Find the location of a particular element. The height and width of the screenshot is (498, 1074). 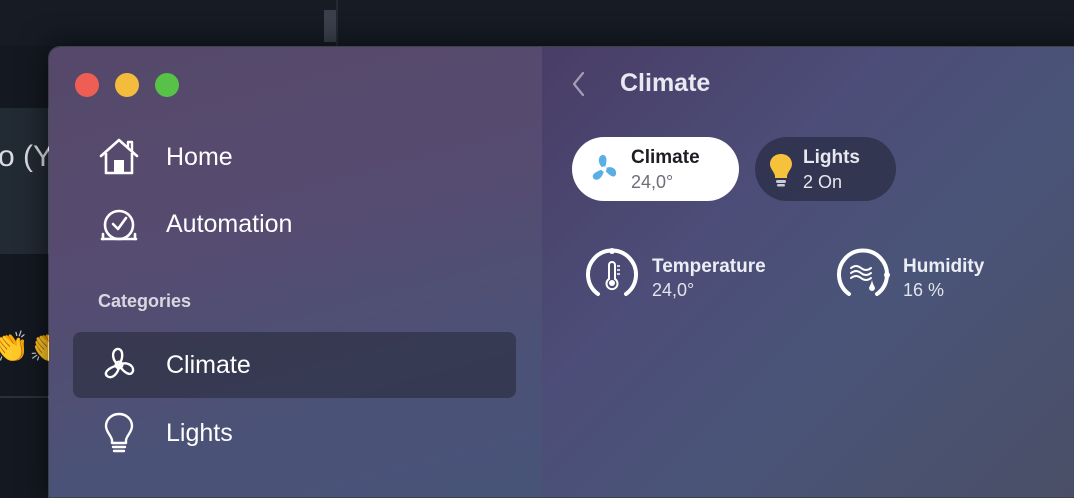

home-icon is located at coordinates (119, 157).